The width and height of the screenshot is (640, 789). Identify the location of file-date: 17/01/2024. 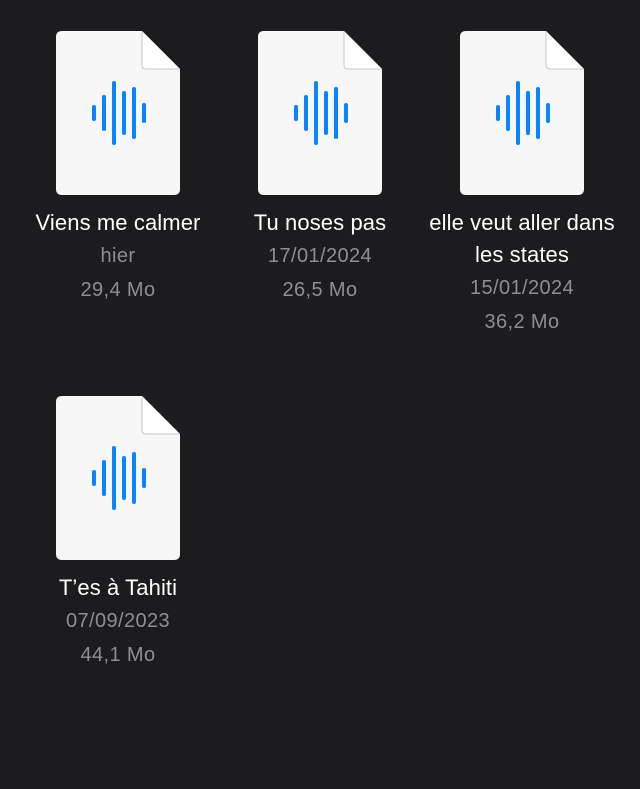
(320, 256).